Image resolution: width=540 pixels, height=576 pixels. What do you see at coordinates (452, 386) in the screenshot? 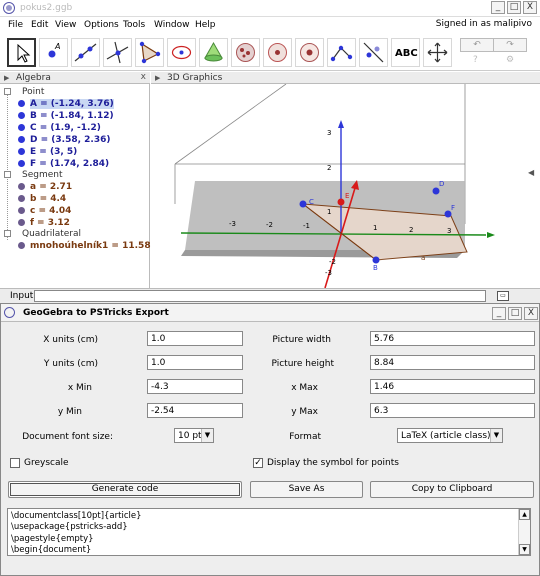
I see `x-max-field: 1.46` at bounding box center [452, 386].